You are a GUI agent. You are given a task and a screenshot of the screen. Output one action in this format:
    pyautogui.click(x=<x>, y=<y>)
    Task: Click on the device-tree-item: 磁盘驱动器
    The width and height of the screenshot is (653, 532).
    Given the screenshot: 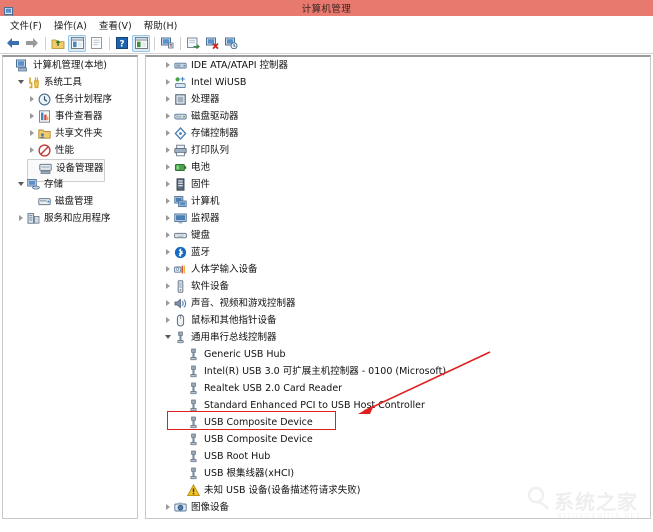 What is the action you would take?
    pyautogui.click(x=398, y=116)
    